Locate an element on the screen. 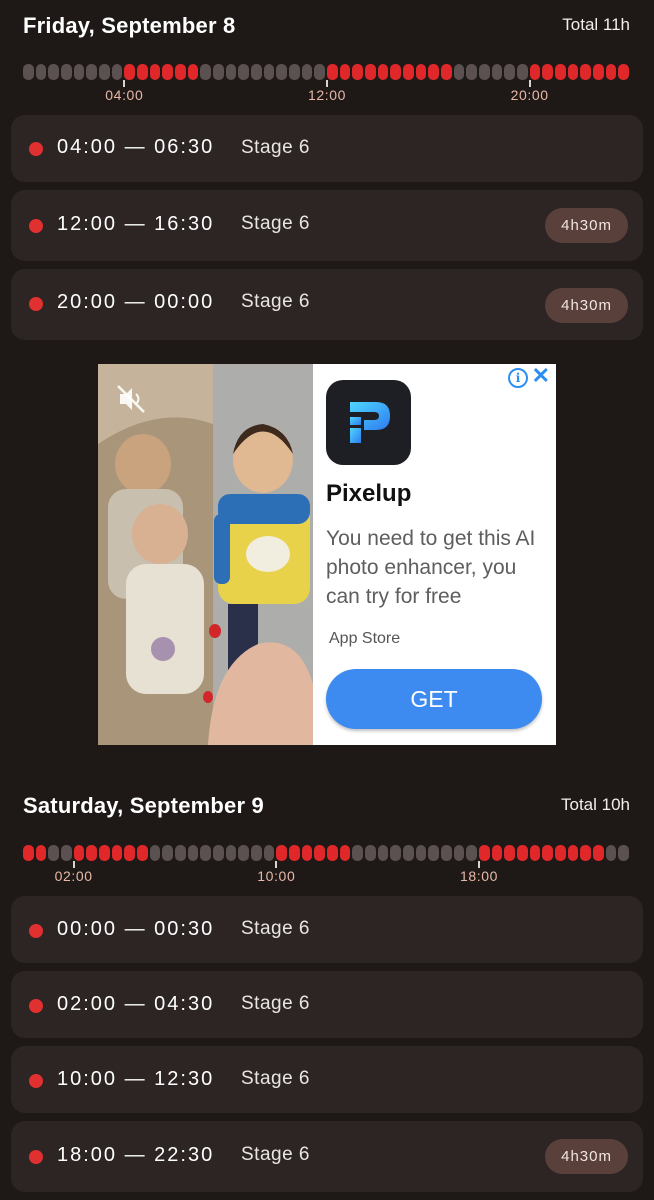 The image size is (654, 1200). outage-slot: 04:00 — 06:30 Stage 6 is located at coordinates (327, 148).